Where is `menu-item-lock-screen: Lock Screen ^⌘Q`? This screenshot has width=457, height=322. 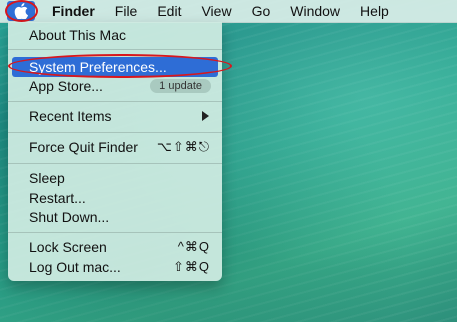
menu-item-lock-screen: Lock Screen ^⌘Q is located at coordinates (115, 247).